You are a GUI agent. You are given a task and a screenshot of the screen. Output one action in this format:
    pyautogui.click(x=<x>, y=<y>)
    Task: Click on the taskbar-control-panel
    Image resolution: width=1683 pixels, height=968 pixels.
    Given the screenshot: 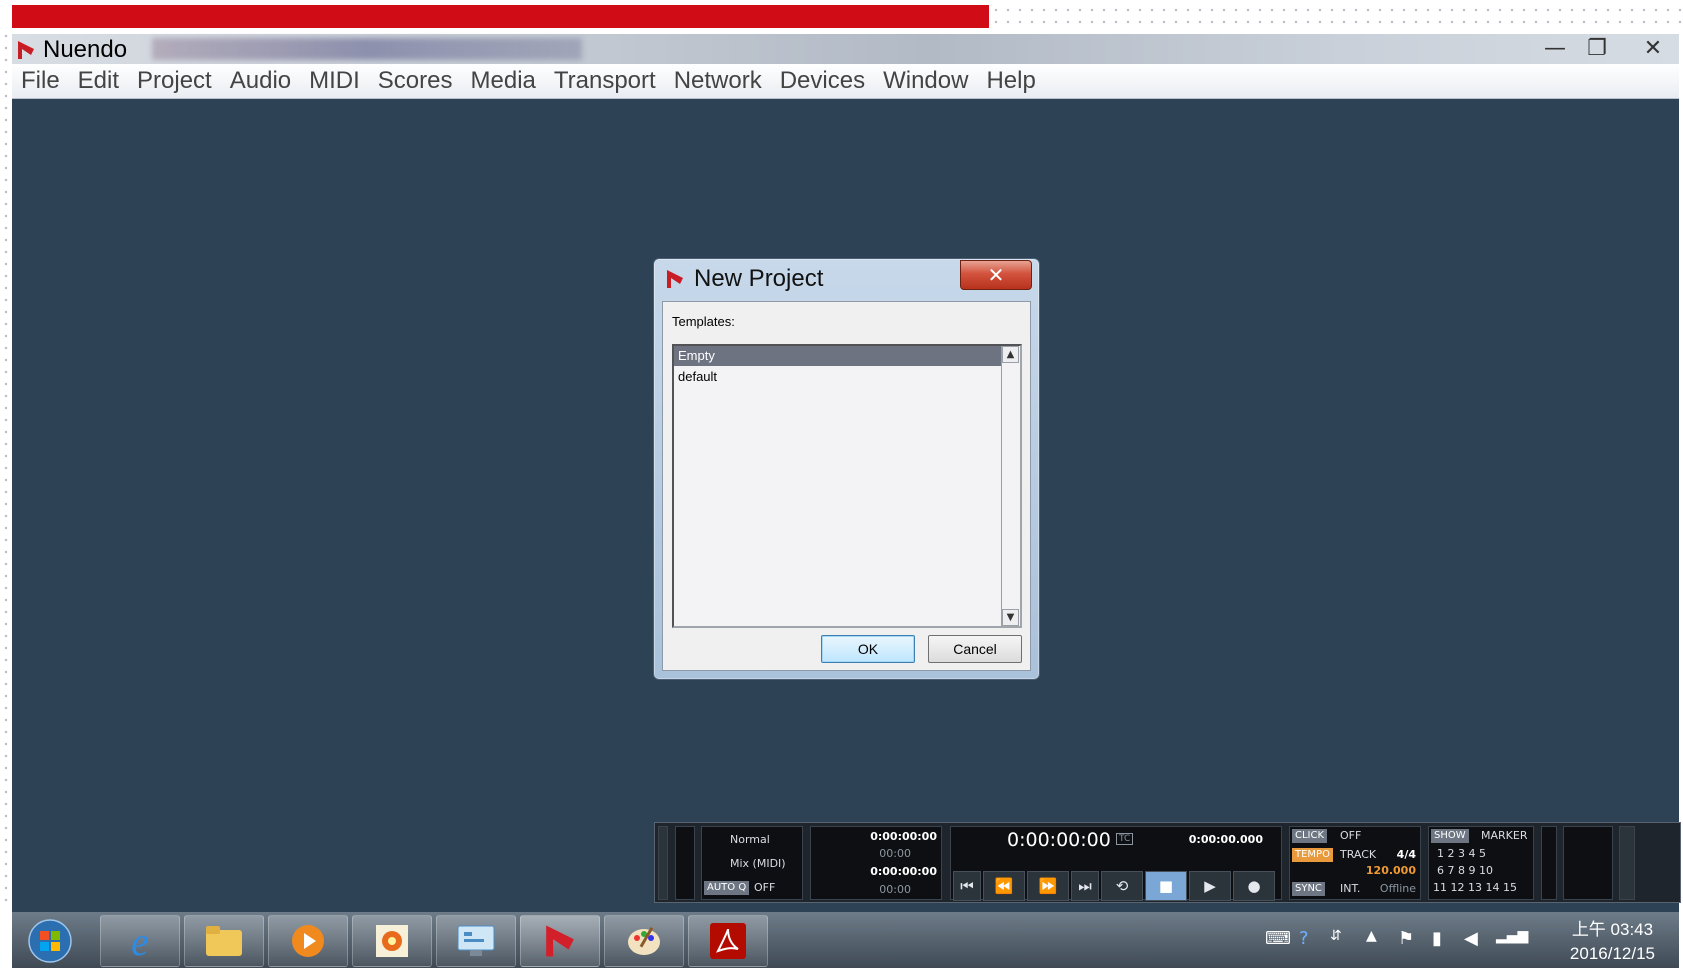 What is the action you would take?
    pyautogui.click(x=476, y=941)
    